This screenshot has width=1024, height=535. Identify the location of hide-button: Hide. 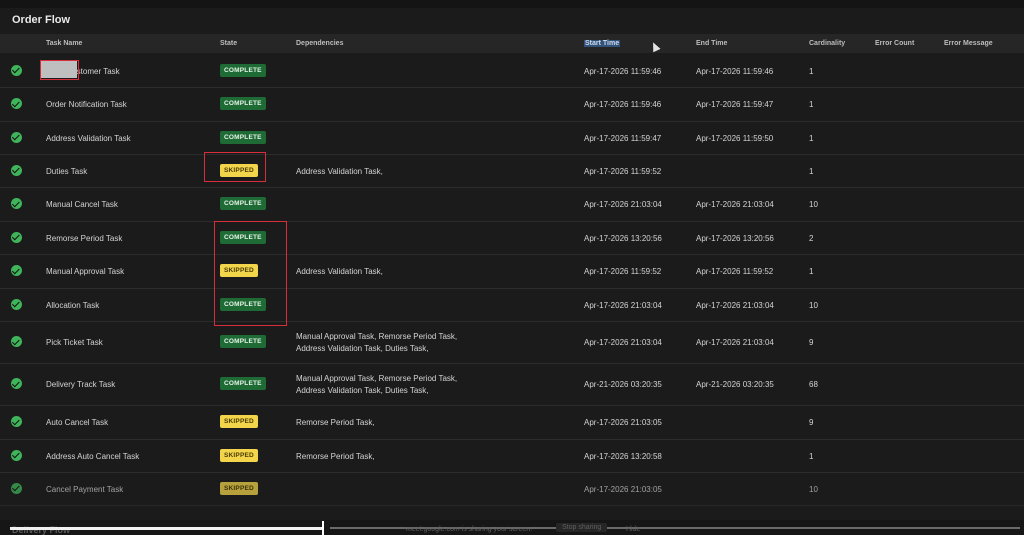
(633, 529).